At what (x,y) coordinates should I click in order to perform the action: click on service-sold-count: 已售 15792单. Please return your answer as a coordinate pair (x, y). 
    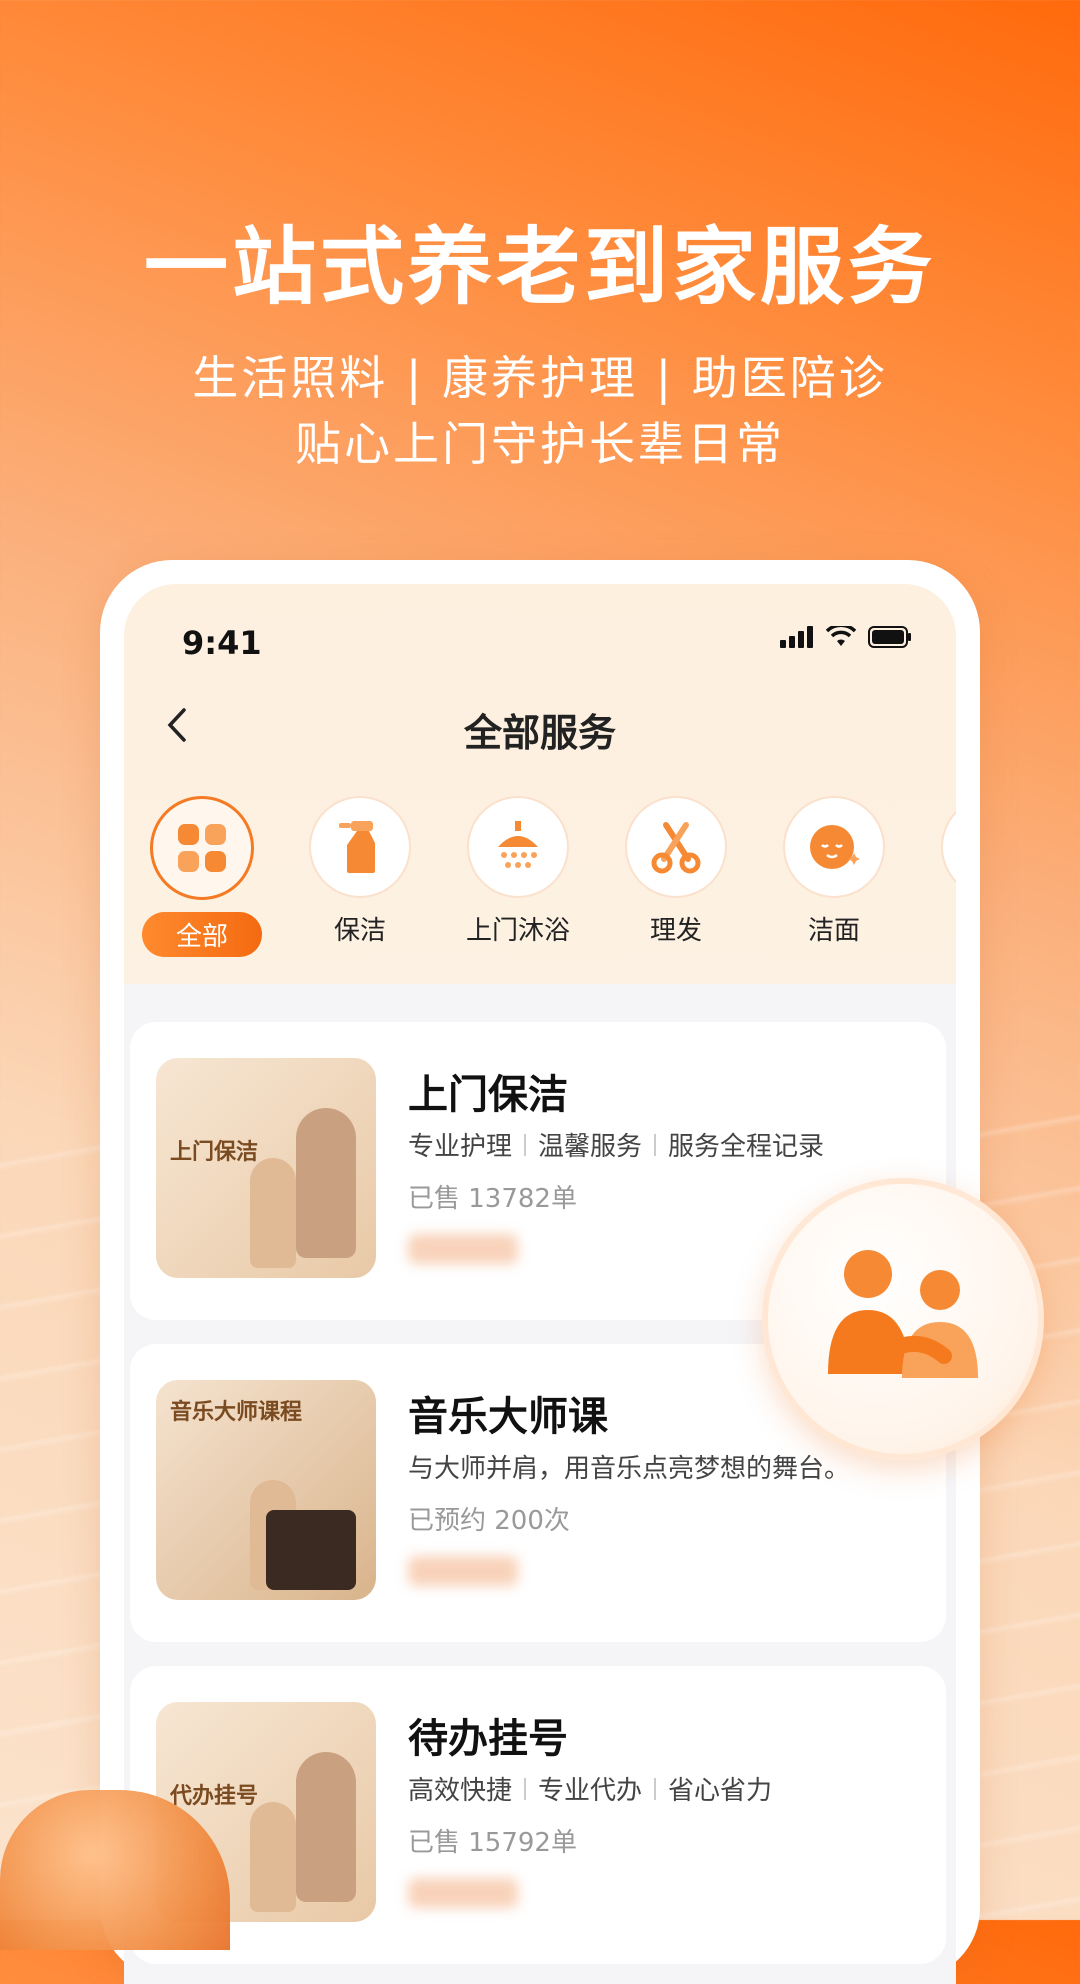
    Looking at the image, I should click on (492, 1843).